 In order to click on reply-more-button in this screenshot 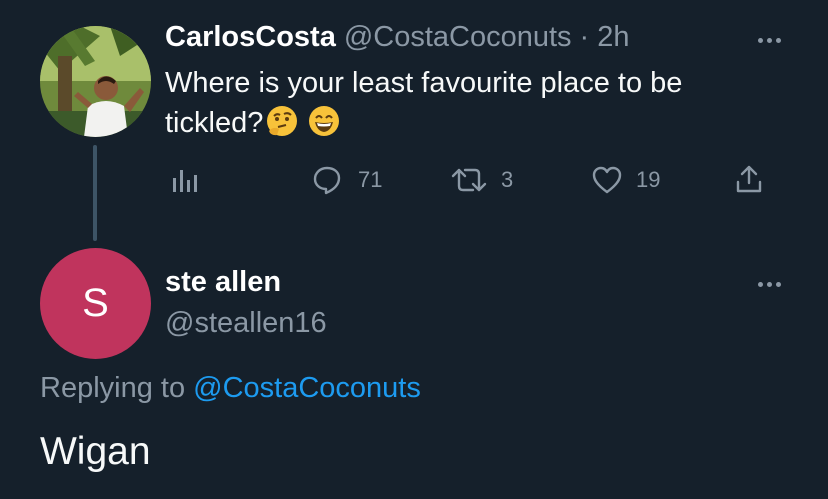, I will do `click(769, 284)`.